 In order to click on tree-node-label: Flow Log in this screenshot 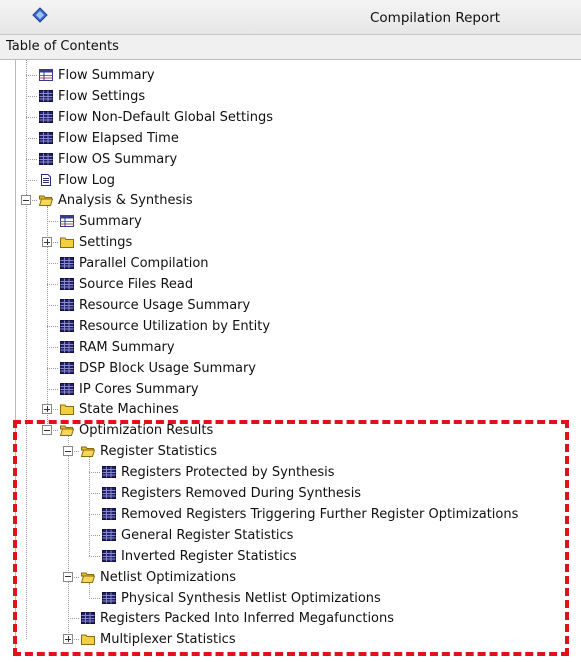, I will do `click(87, 180)`.